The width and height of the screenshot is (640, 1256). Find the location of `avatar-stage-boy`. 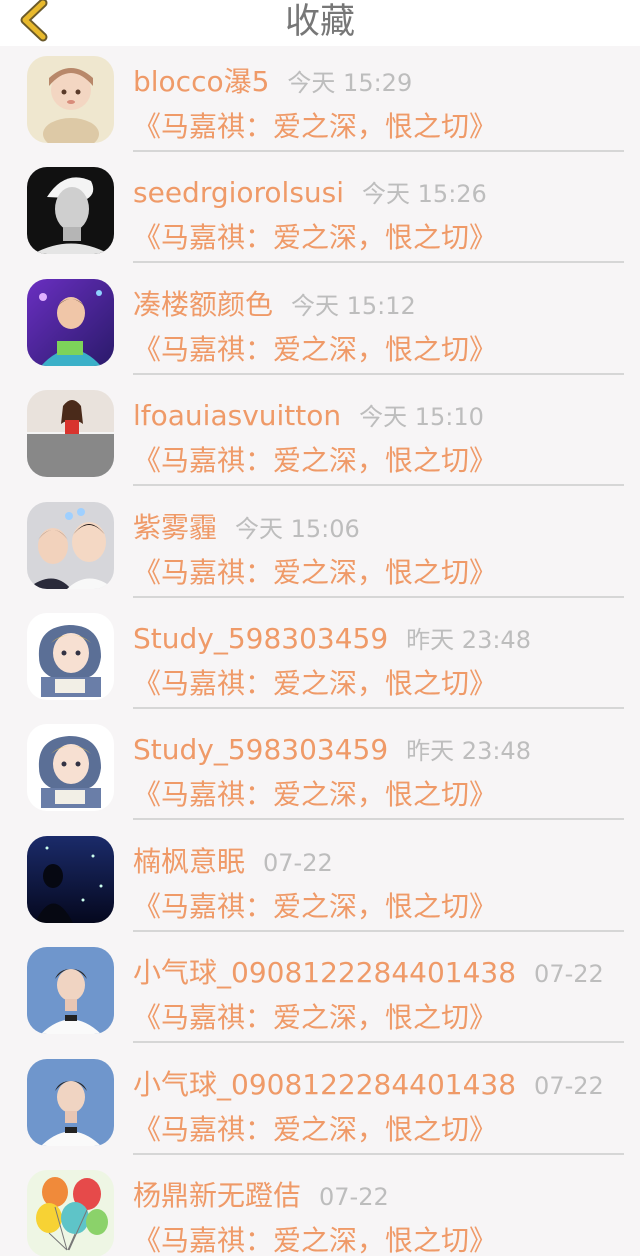

avatar-stage-boy is located at coordinates (70, 322).